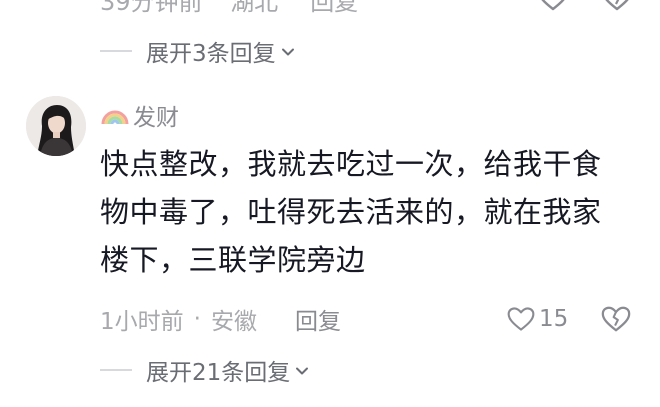 This screenshot has width=660, height=407. I want to click on avatar, so click(56, 126).